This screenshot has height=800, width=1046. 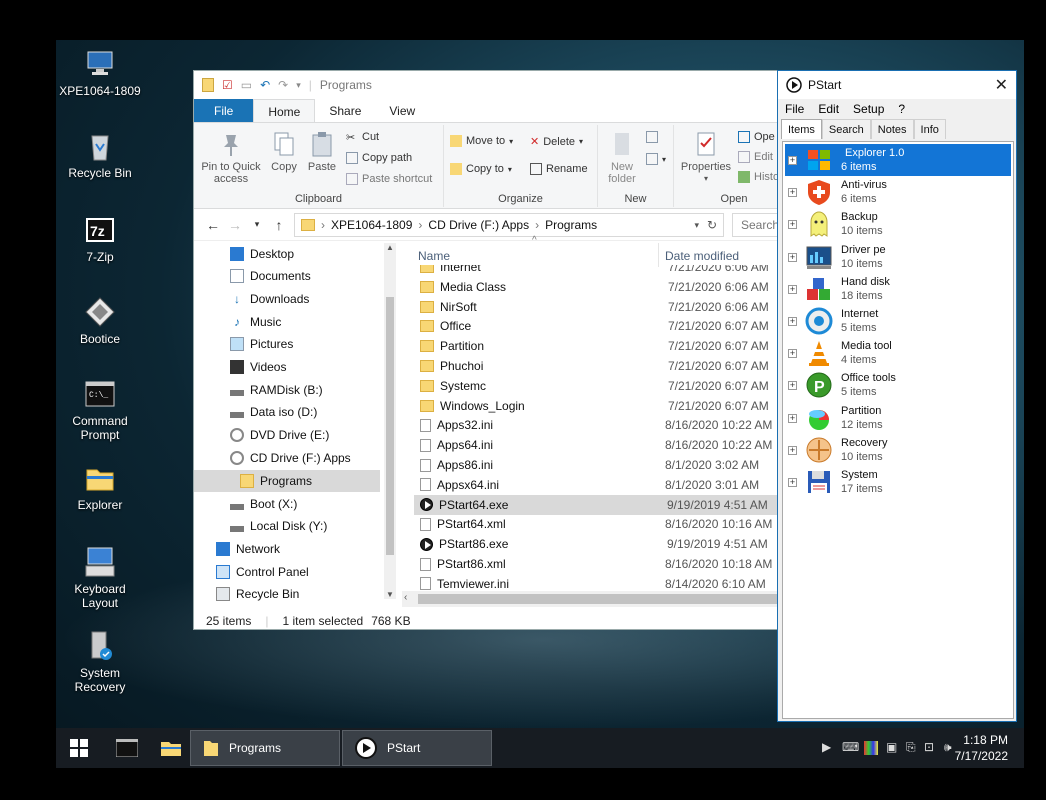 What do you see at coordinates (417, 748) in the screenshot?
I see `taskbar-pstart-window: PStart` at bounding box center [417, 748].